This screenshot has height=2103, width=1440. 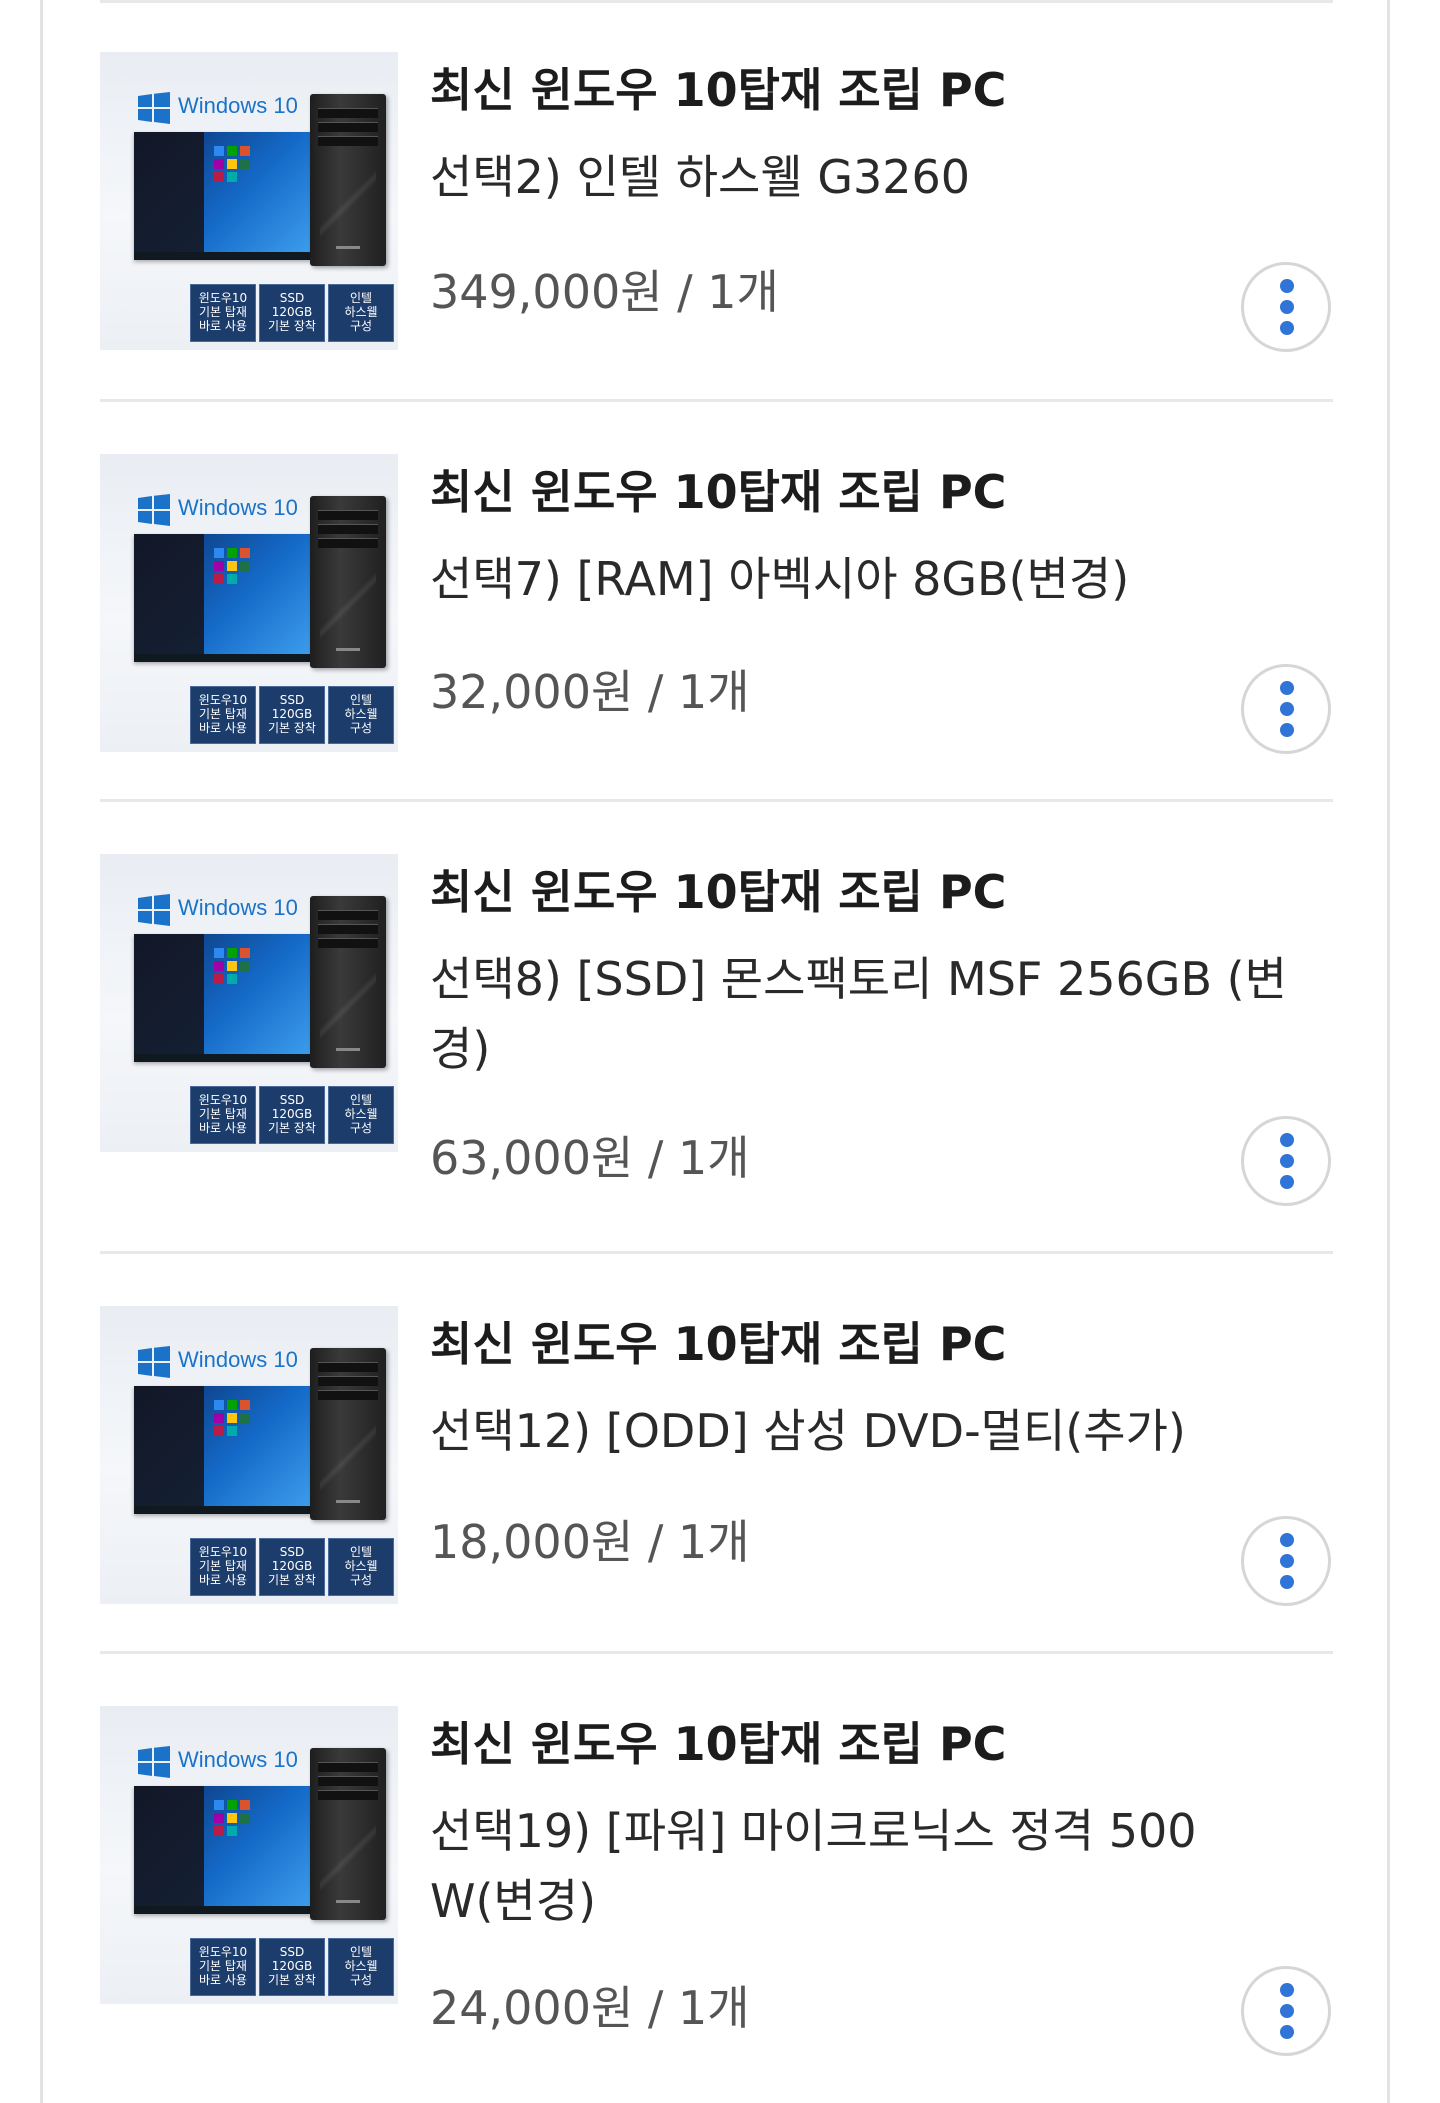 What do you see at coordinates (700, 177) in the screenshot?
I see `product-option: 선택2) 인텔 하스웰 G3260` at bounding box center [700, 177].